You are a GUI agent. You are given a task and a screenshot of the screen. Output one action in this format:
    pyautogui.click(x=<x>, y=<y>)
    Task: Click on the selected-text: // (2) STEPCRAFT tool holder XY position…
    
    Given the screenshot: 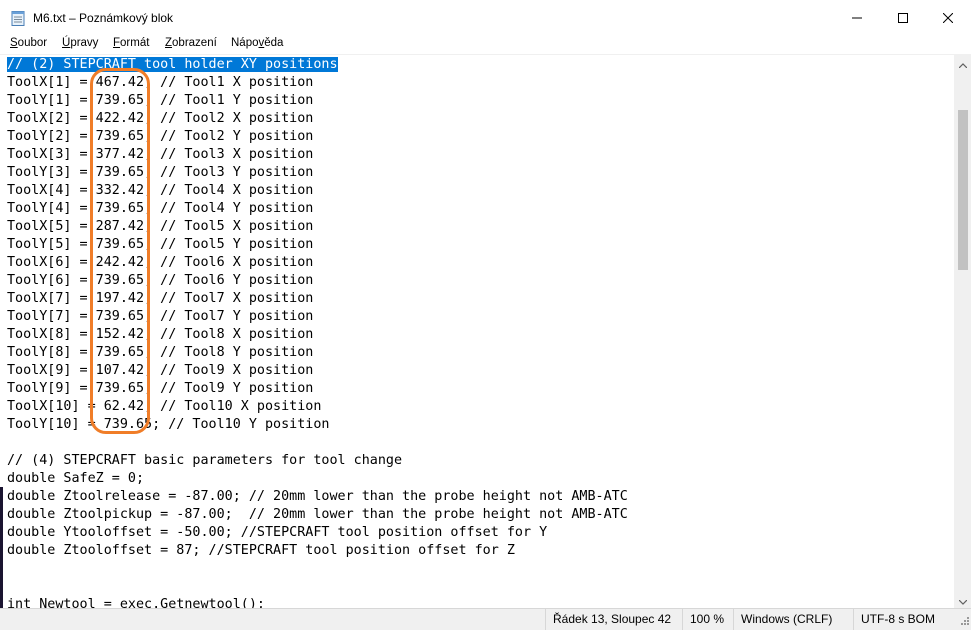 What is the action you would take?
    pyautogui.click(x=172, y=64)
    